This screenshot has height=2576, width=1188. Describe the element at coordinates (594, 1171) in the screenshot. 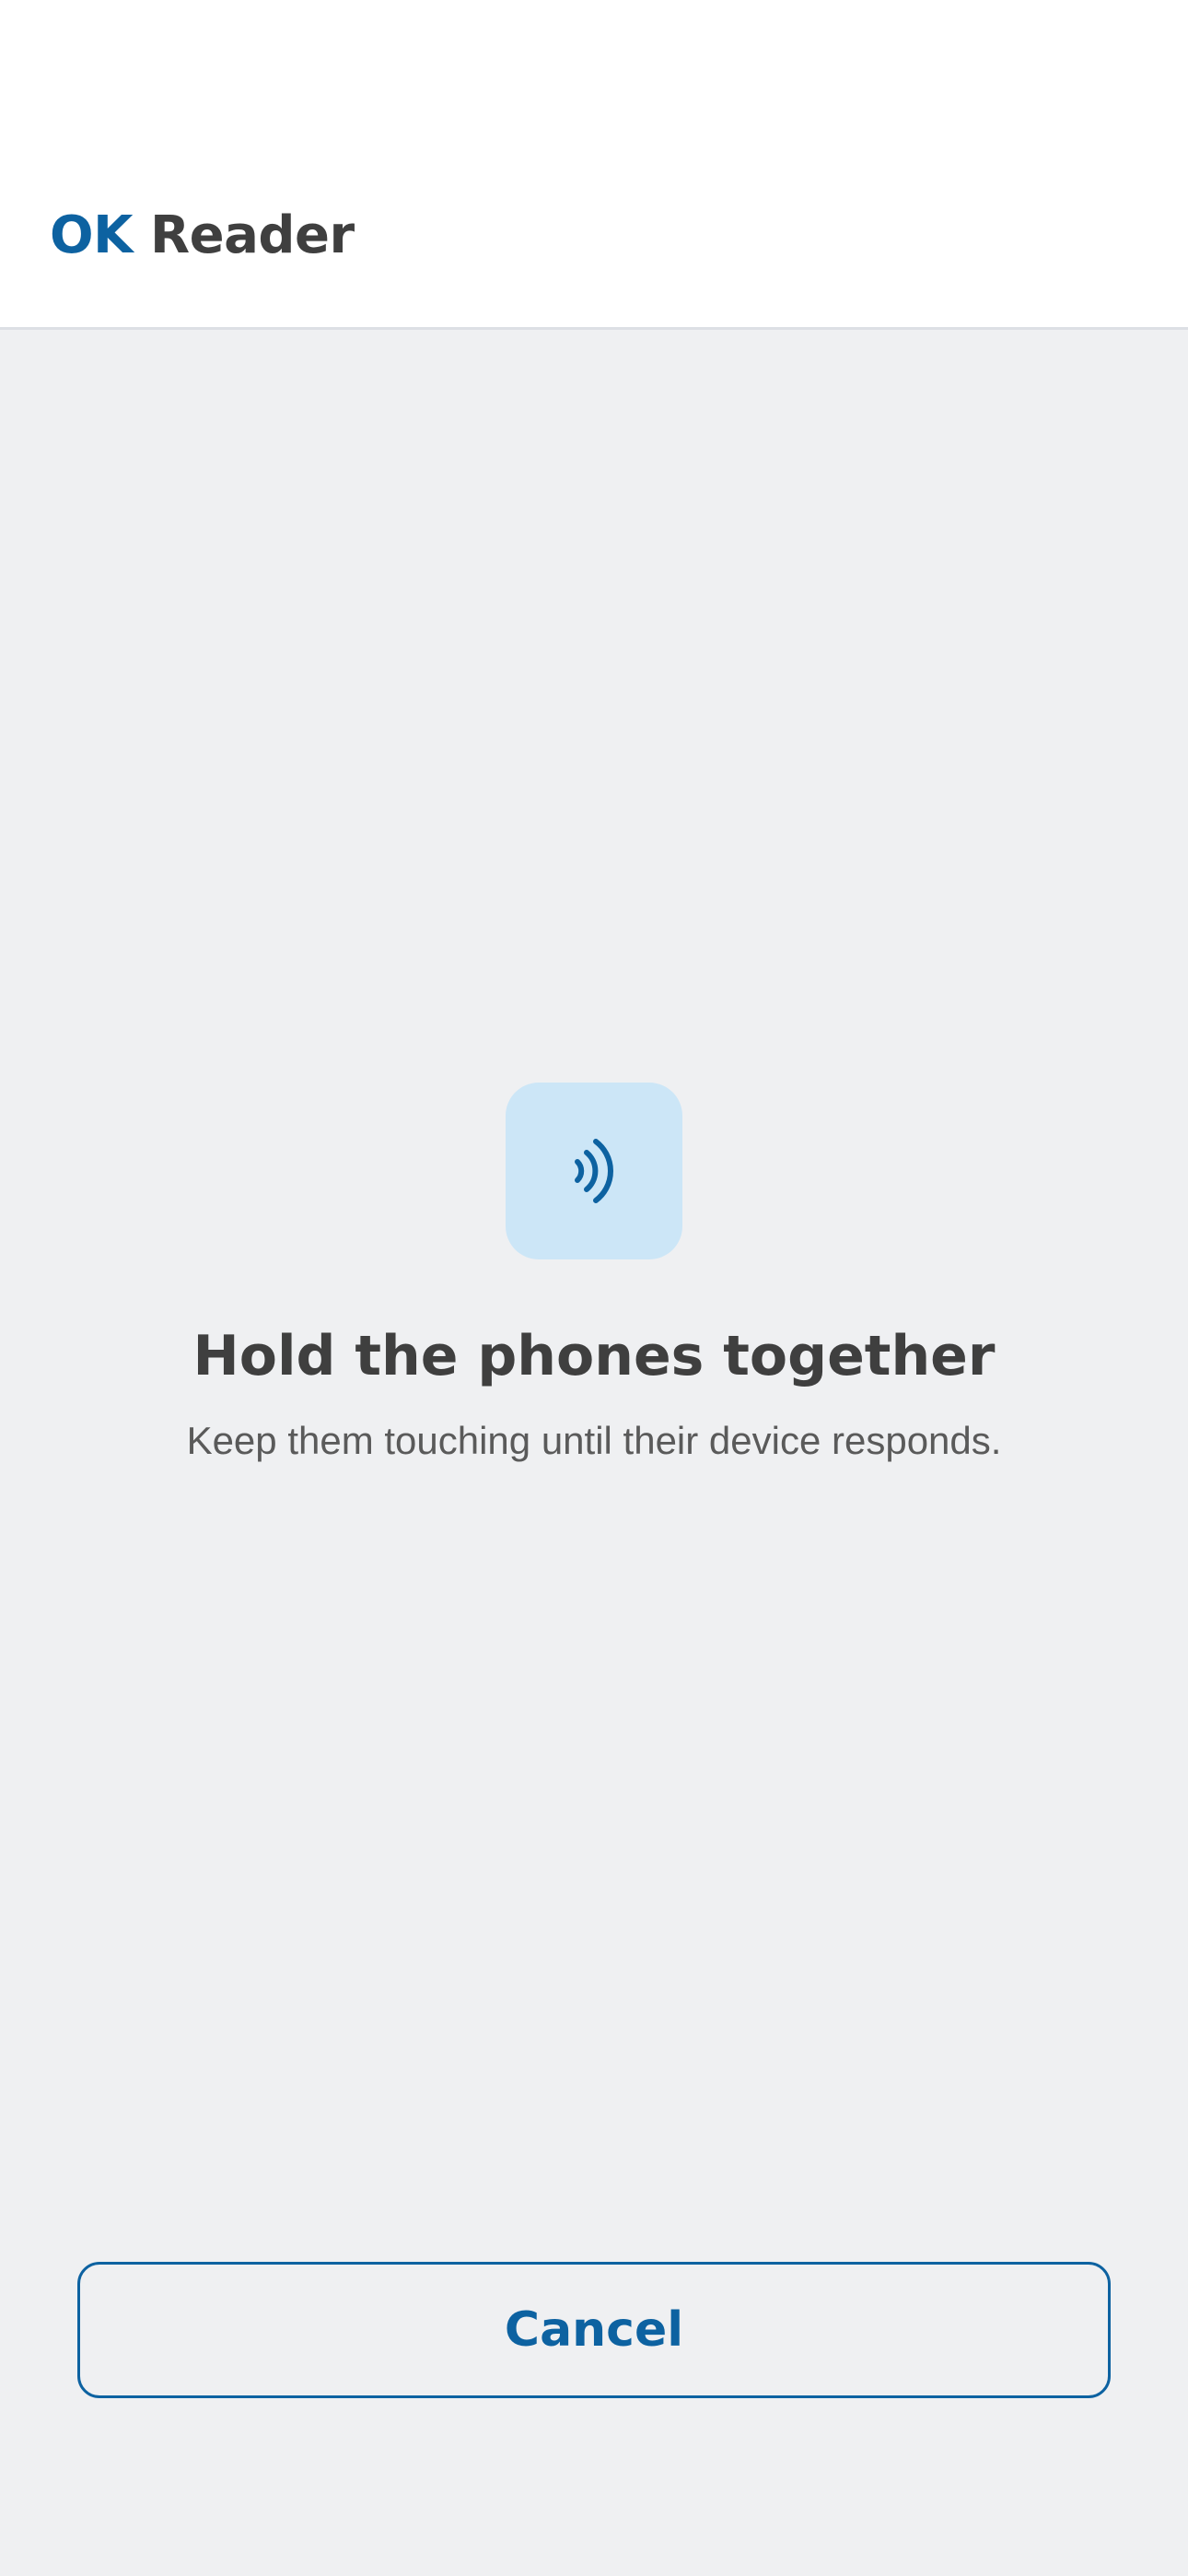

I see `nfc-contactless-icon` at that location.